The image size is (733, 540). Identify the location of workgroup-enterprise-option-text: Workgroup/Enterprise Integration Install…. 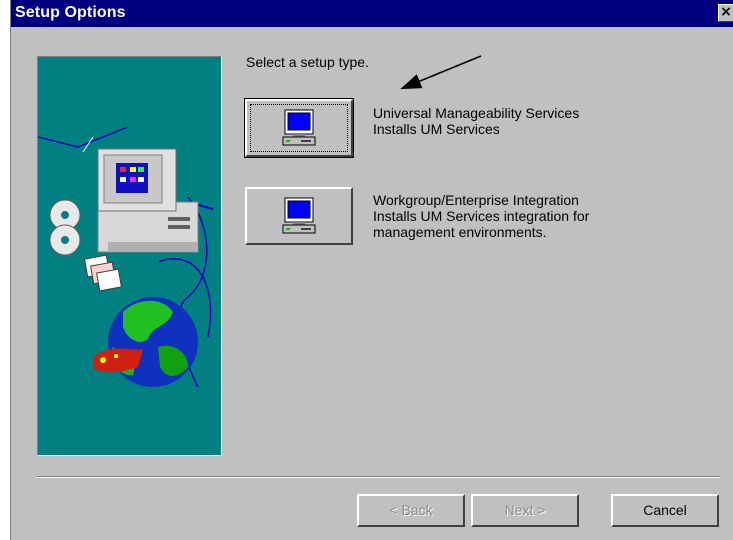
(481, 216).